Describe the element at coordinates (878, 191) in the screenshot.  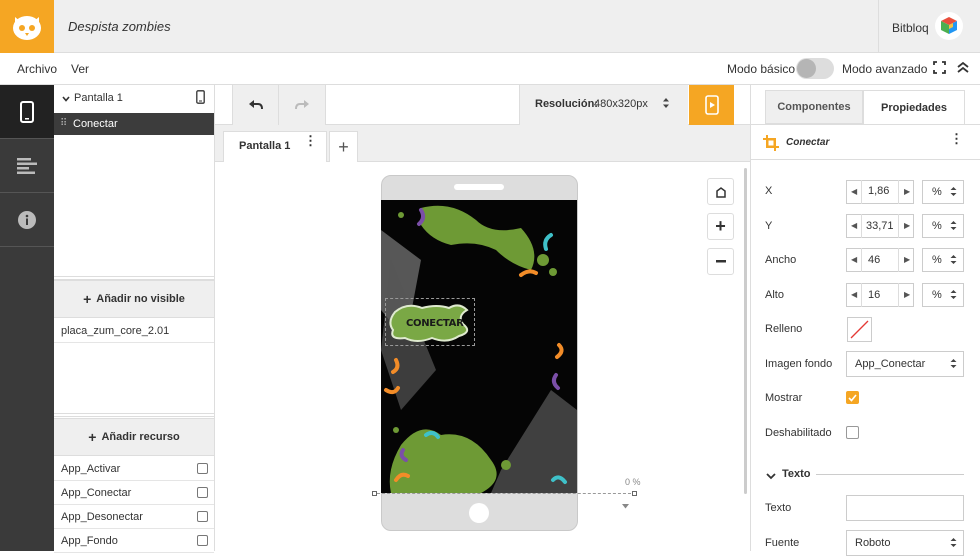
I see `x-value: 1,86` at that location.